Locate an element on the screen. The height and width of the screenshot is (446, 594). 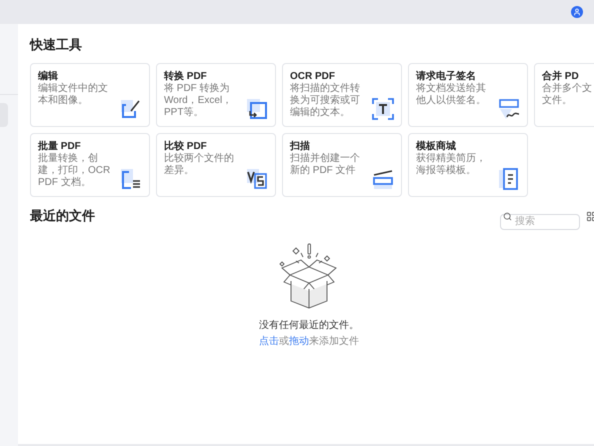
tool-card: 模板商城 获得精美简历，海报等模板。 is located at coordinates (468, 165).